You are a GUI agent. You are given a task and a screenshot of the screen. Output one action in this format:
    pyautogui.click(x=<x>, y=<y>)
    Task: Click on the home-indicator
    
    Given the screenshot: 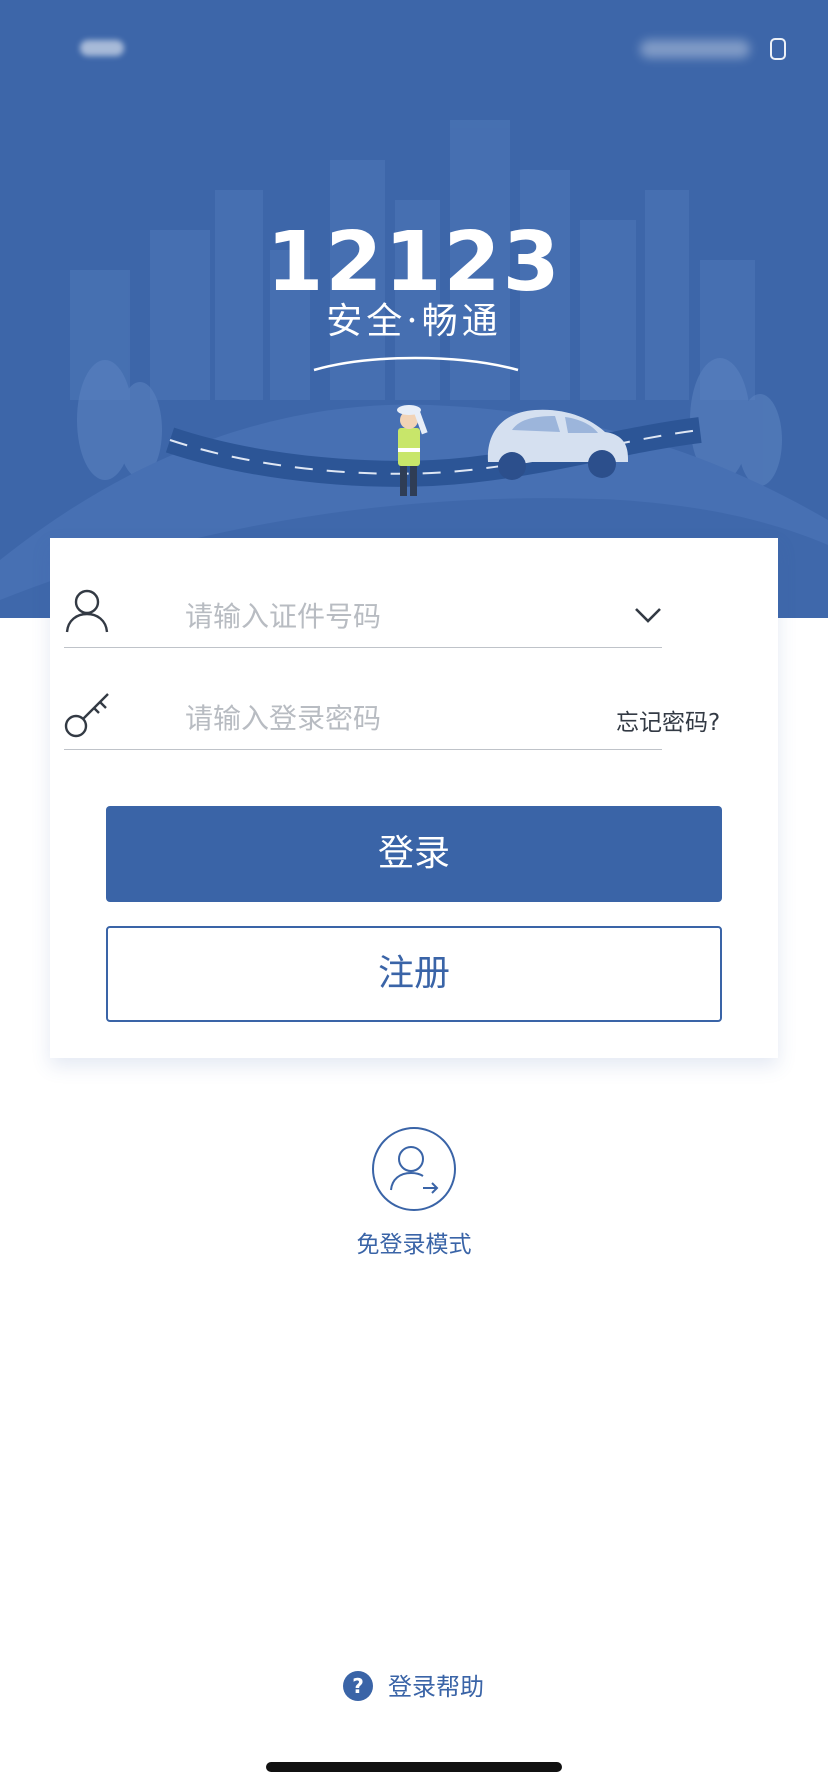 What is the action you would take?
    pyautogui.click(x=414, y=1767)
    